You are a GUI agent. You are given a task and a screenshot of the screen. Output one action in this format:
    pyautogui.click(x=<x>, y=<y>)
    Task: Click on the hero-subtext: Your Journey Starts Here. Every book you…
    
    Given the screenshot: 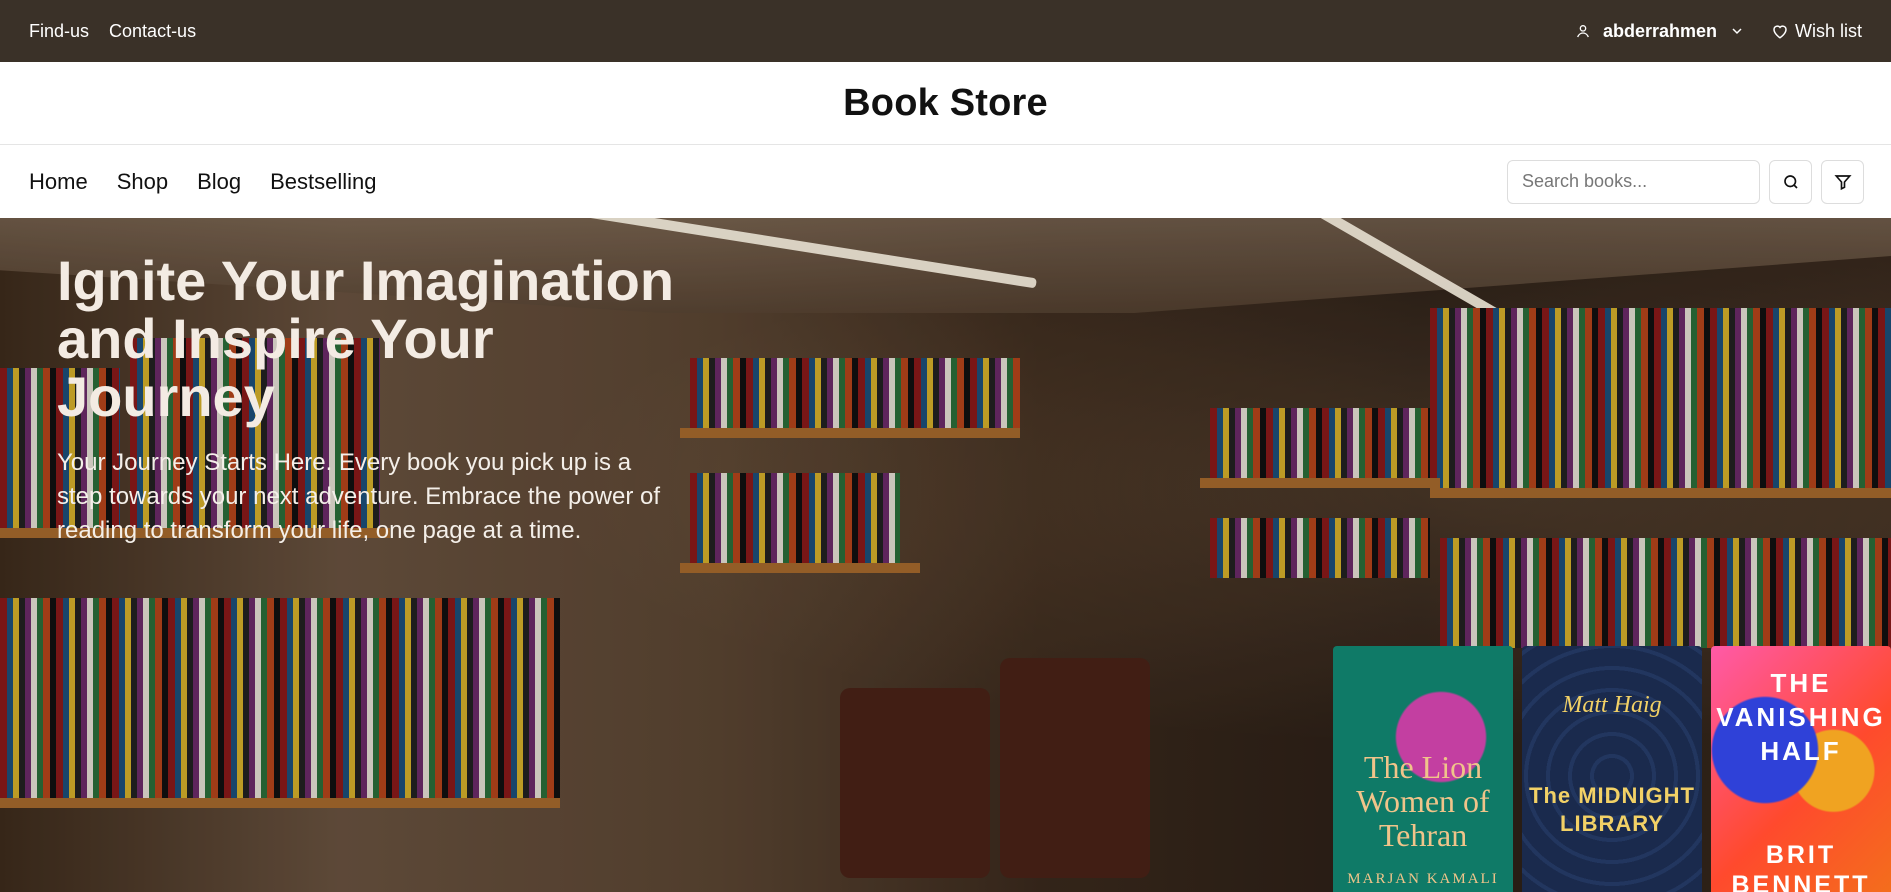 What is the action you would take?
    pyautogui.click(x=358, y=496)
    